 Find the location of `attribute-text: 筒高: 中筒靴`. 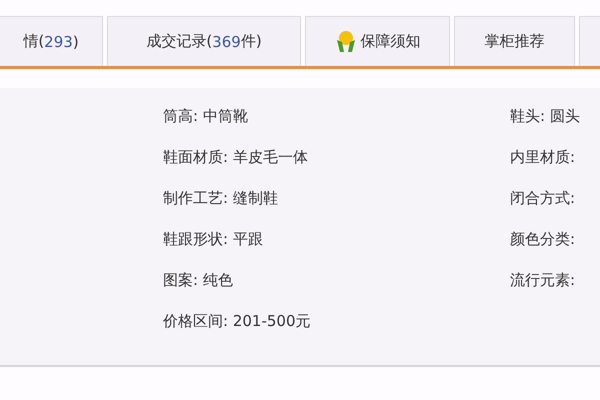

attribute-text: 筒高: 中筒靴 is located at coordinates (206, 116).